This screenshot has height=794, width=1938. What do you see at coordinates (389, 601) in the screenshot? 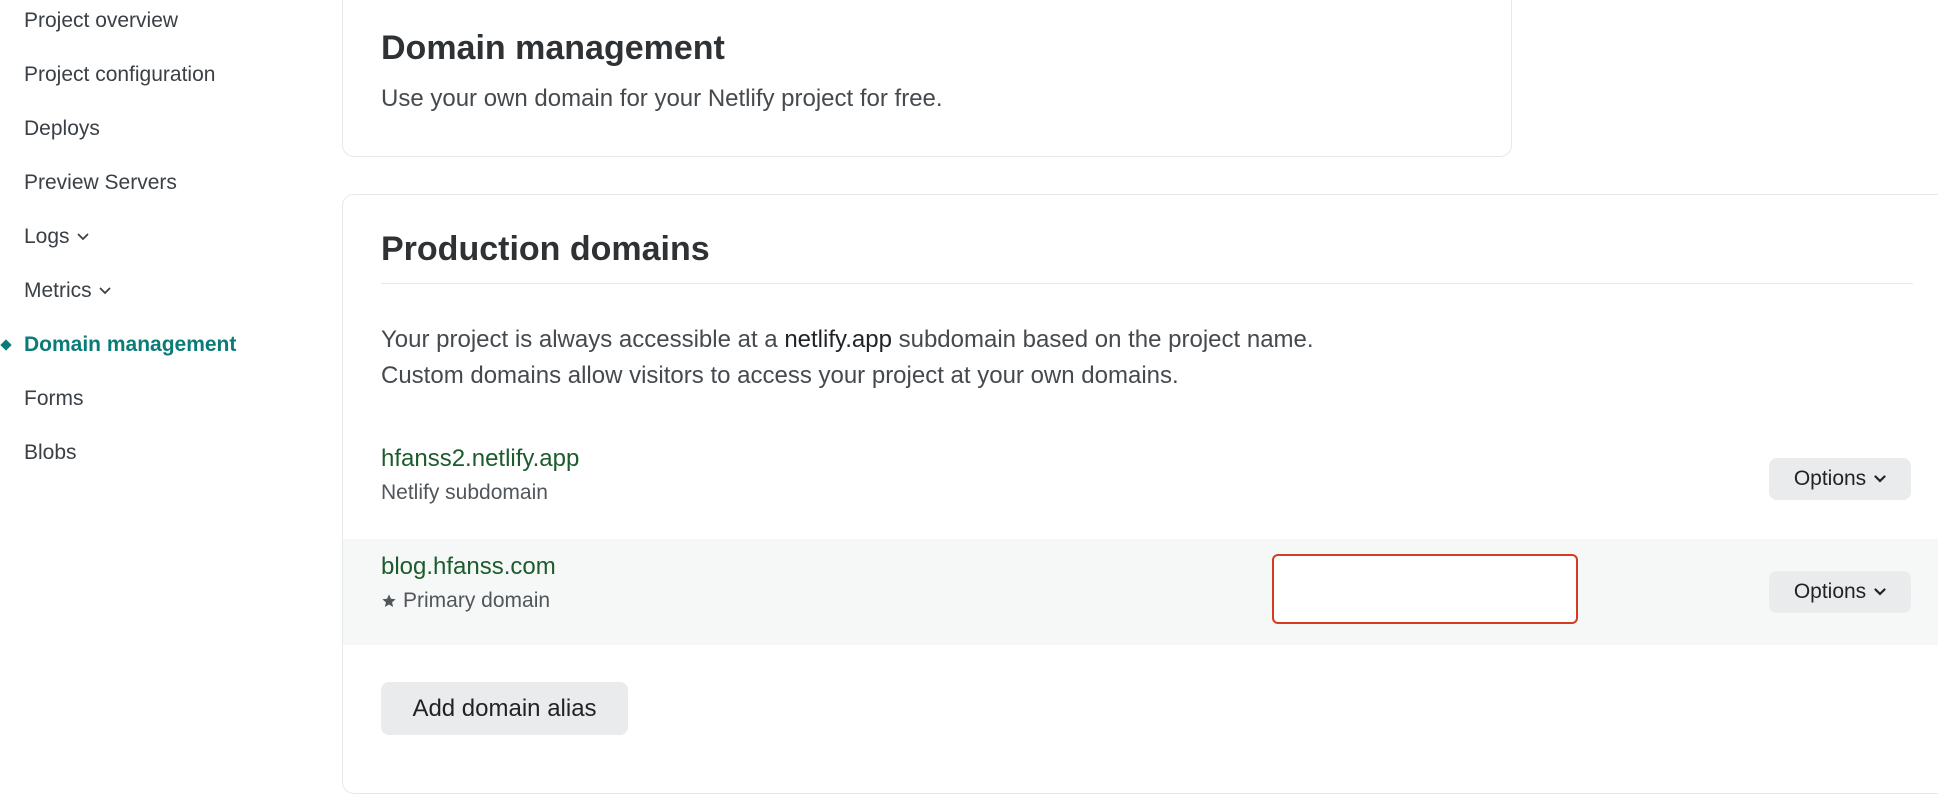
I see `star-icon` at bounding box center [389, 601].